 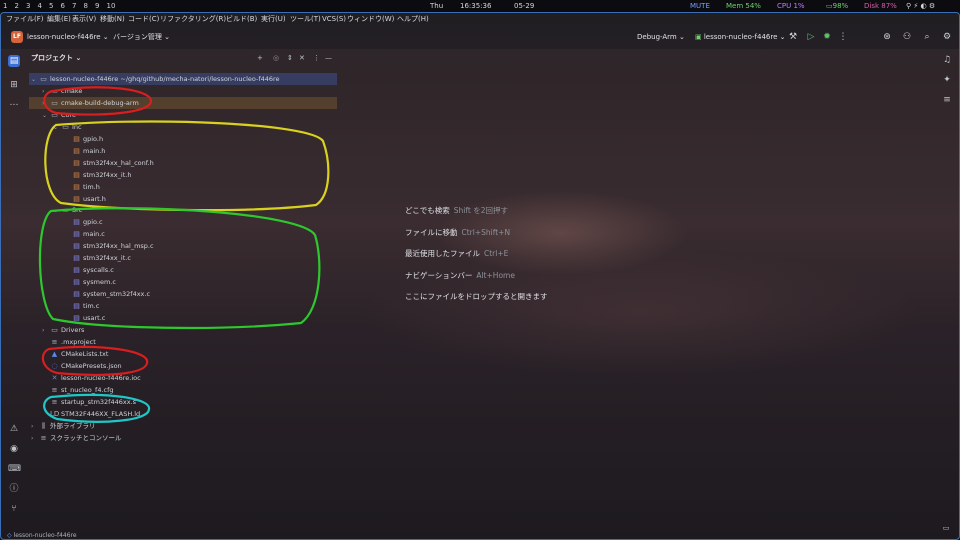 What do you see at coordinates (65, 222) in the screenshot?
I see `tree-file: ▤ gpio.c` at bounding box center [65, 222].